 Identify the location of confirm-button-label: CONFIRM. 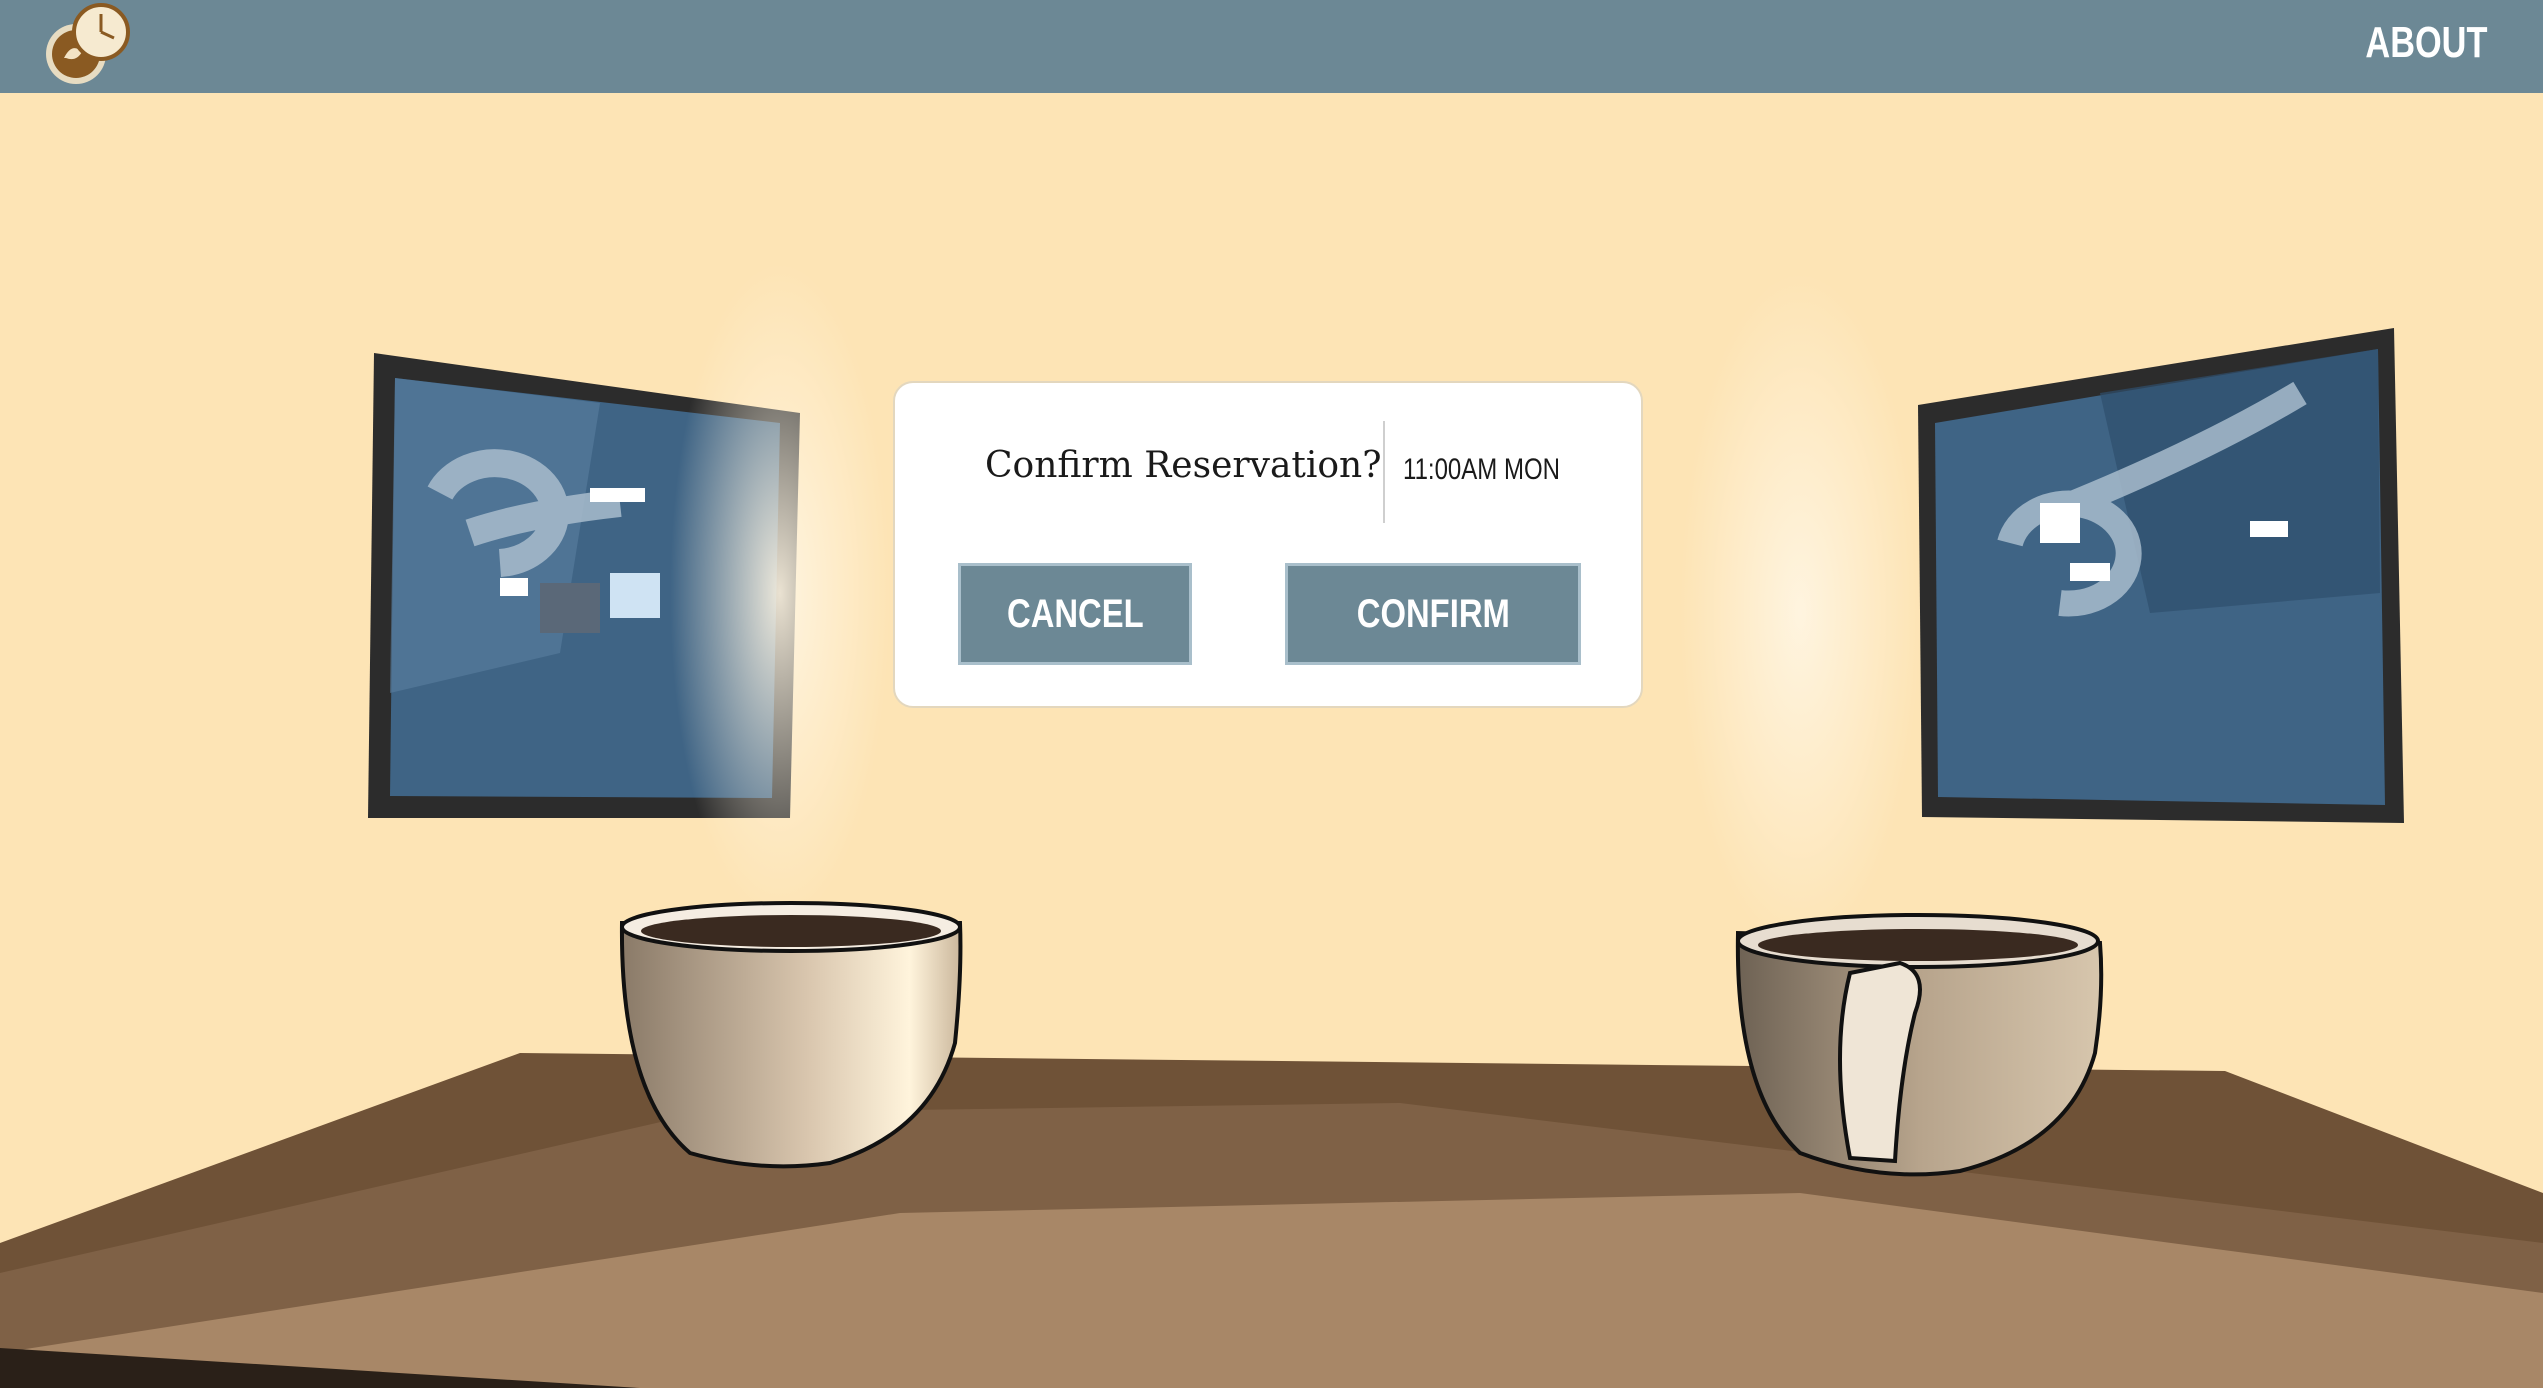
(1433, 613).